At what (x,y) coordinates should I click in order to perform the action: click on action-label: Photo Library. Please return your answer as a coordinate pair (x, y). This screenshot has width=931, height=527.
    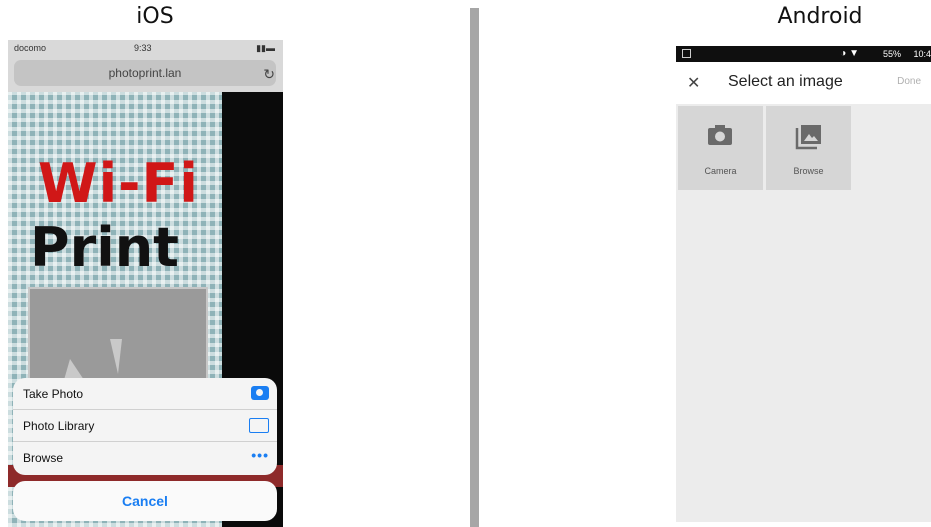
    Looking at the image, I should click on (59, 426).